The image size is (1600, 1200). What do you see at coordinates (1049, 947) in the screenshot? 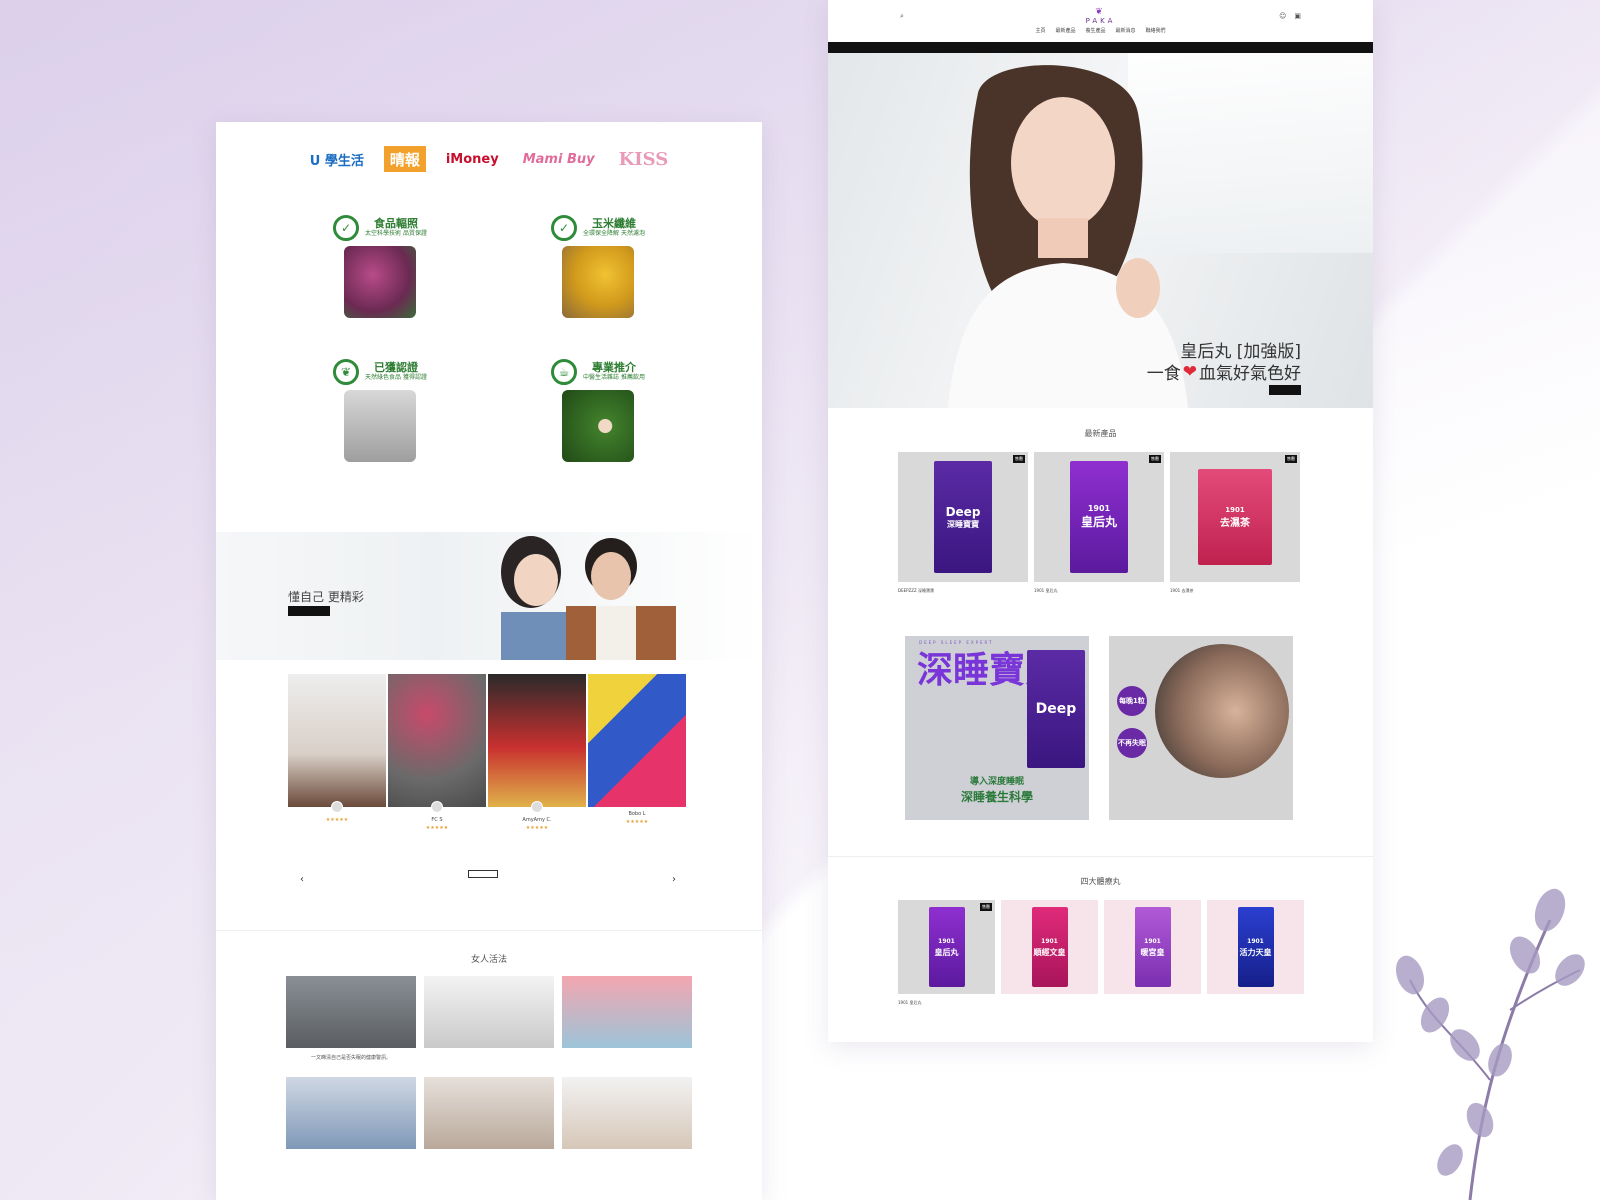
I see `product-image: 1901 順經文皇` at bounding box center [1049, 947].